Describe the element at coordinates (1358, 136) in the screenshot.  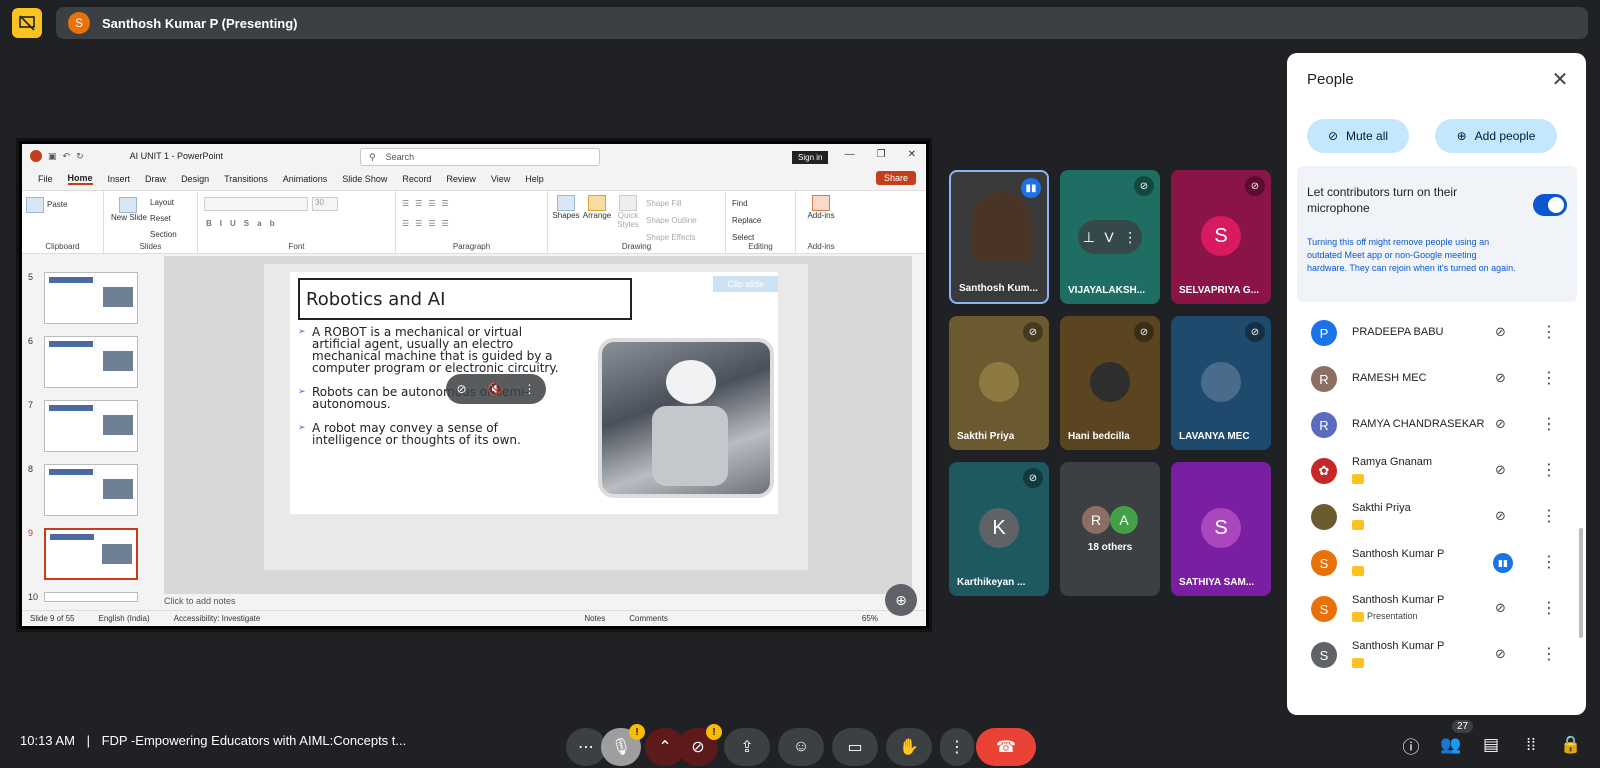
I see `mute-all-button: ⊘ Mute all` at that location.